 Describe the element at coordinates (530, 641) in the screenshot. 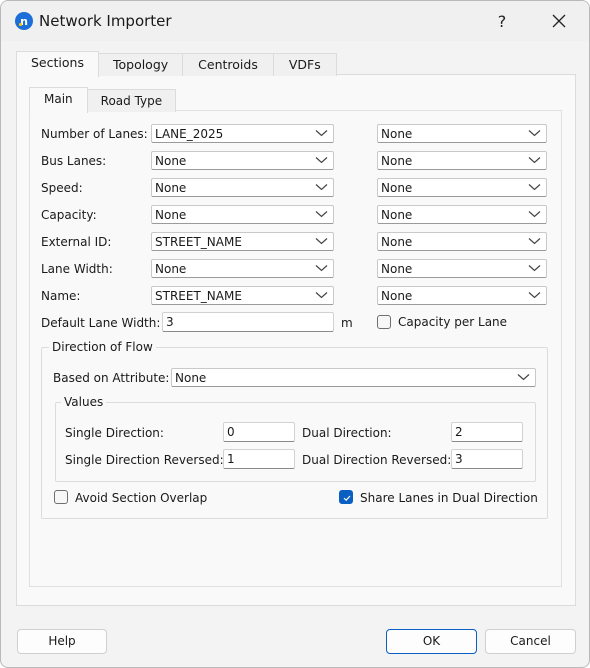

I see `cancel-button: Cancel` at that location.